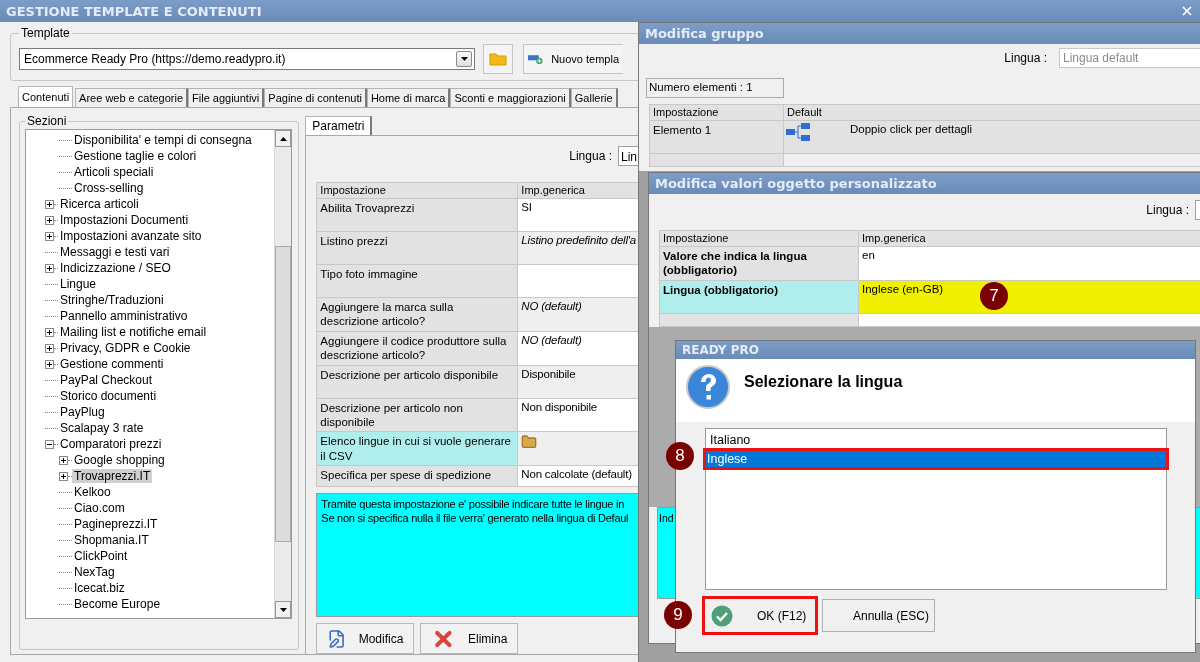 The width and height of the screenshot is (1200, 662). Describe the element at coordinates (365, 638) in the screenshot. I see `edit-button: Modifica` at that location.